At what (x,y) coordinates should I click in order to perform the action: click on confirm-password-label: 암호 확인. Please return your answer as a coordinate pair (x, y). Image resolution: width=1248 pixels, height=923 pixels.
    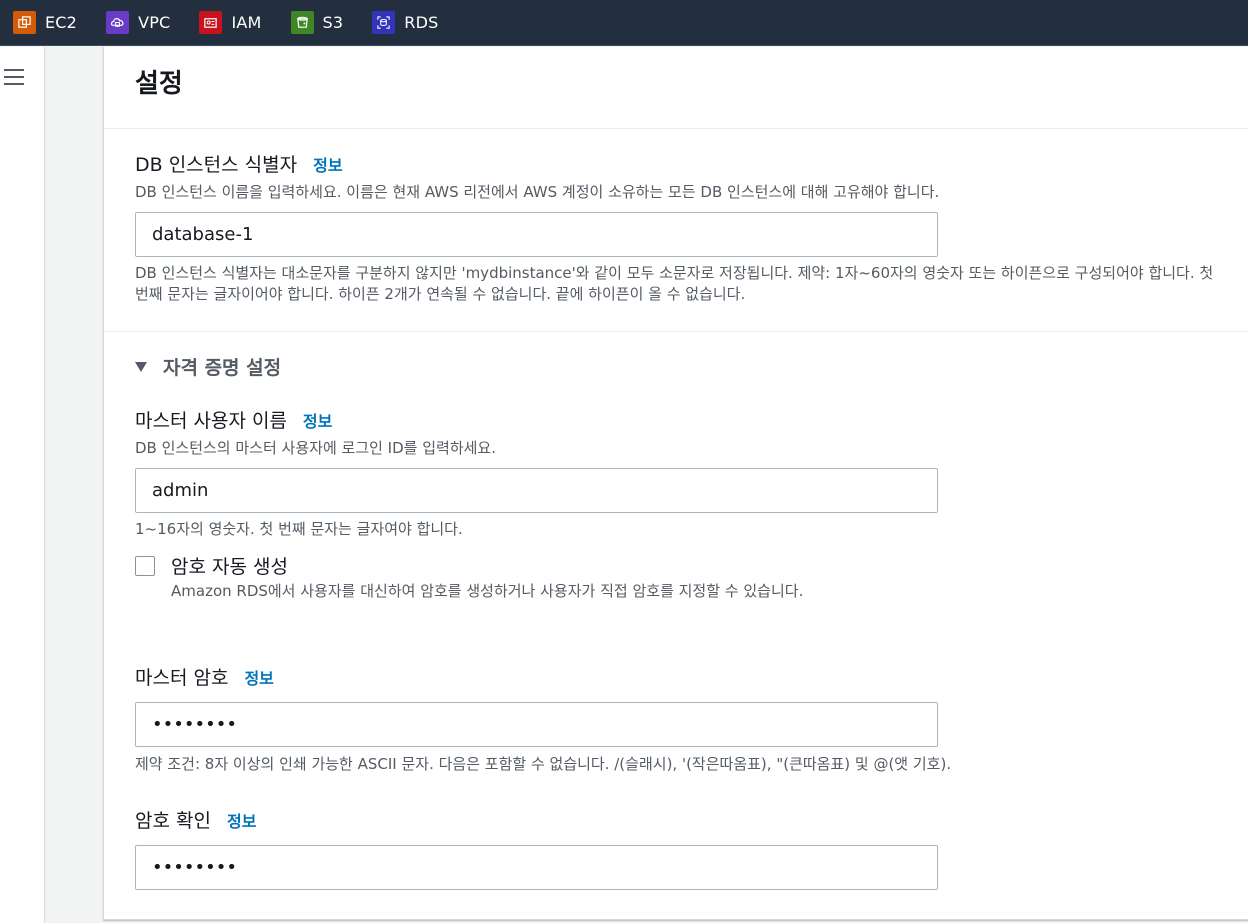
    Looking at the image, I should click on (173, 821).